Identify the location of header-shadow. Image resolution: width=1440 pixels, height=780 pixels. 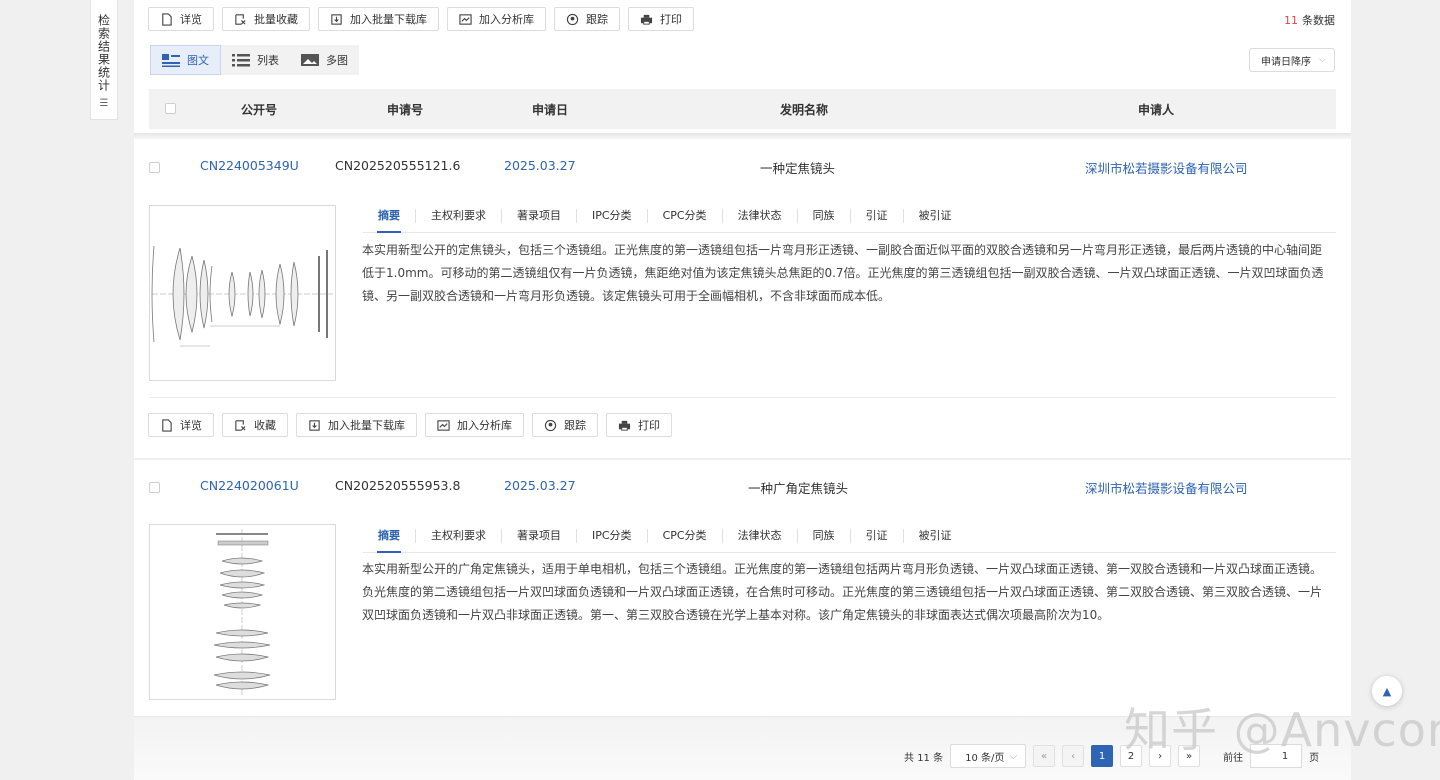
(742, 136).